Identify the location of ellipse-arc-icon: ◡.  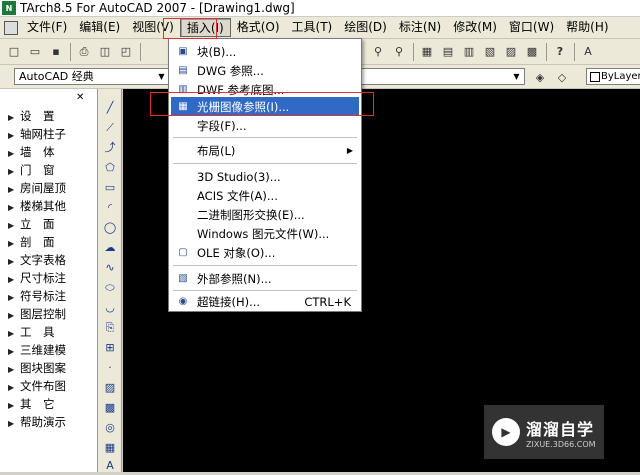
(110, 308).